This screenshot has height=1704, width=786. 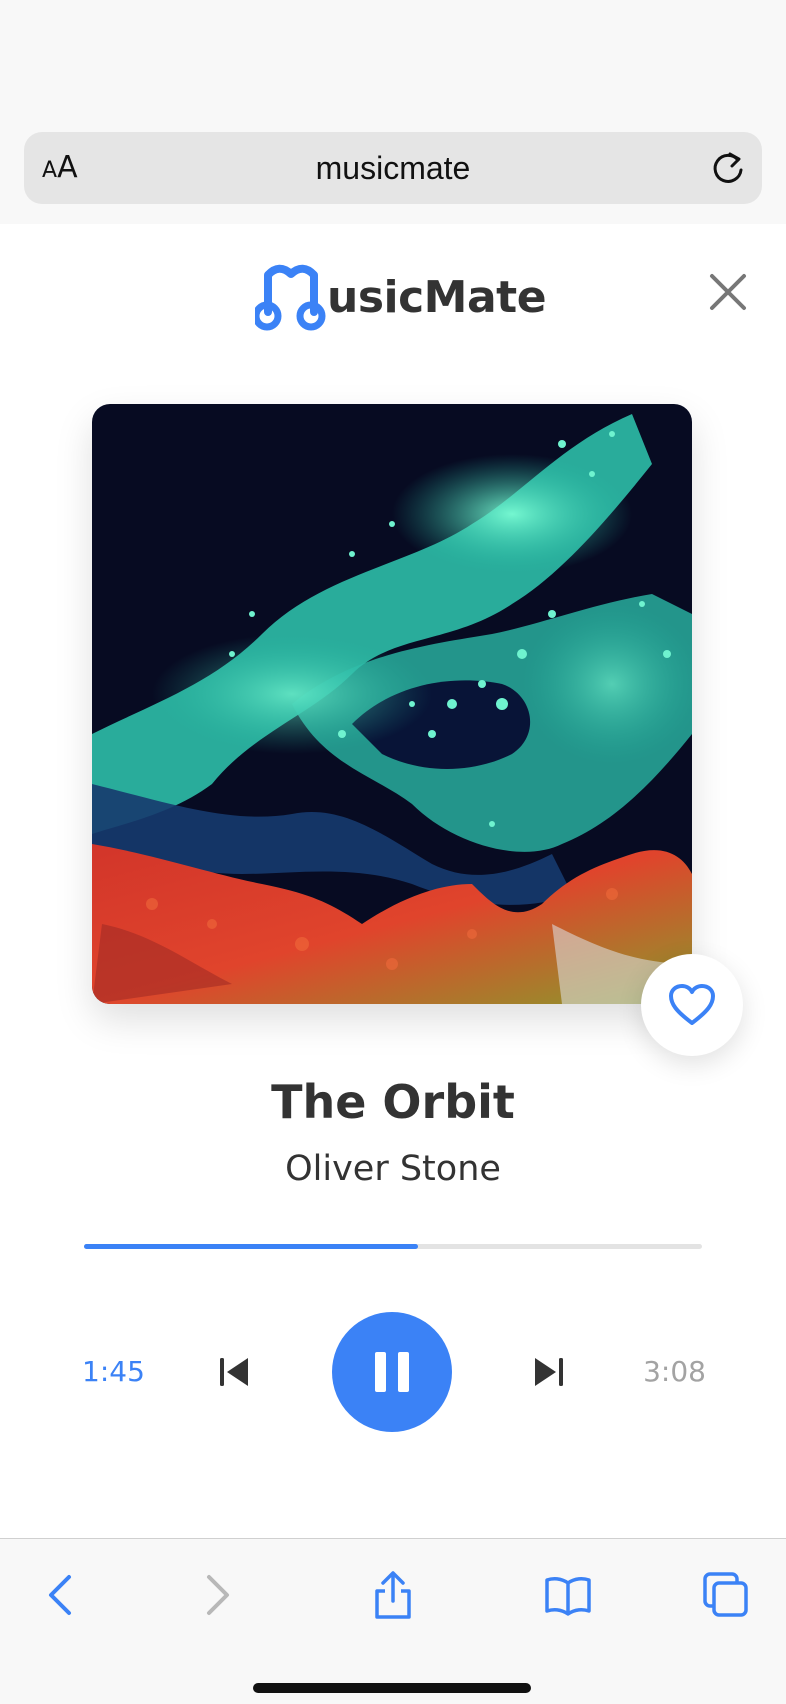 What do you see at coordinates (549, 1372) in the screenshot?
I see `skip-next-icon` at bounding box center [549, 1372].